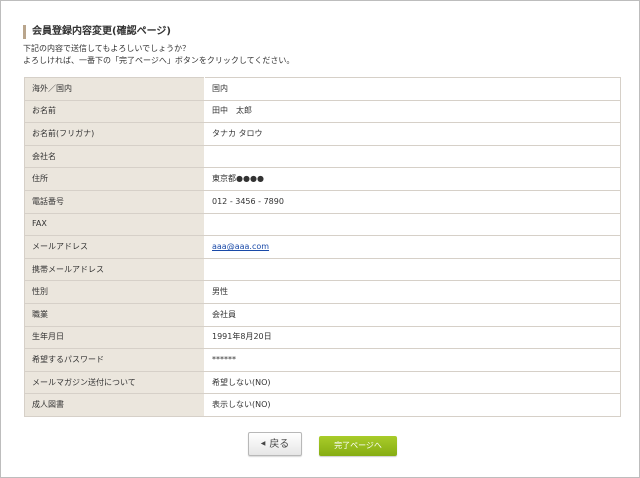 The height and width of the screenshot is (478, 640). What do you see at coordinates (412, 269) in the screenshot?
I see `row-value-mobile-email` at bounding box center [412, 269].